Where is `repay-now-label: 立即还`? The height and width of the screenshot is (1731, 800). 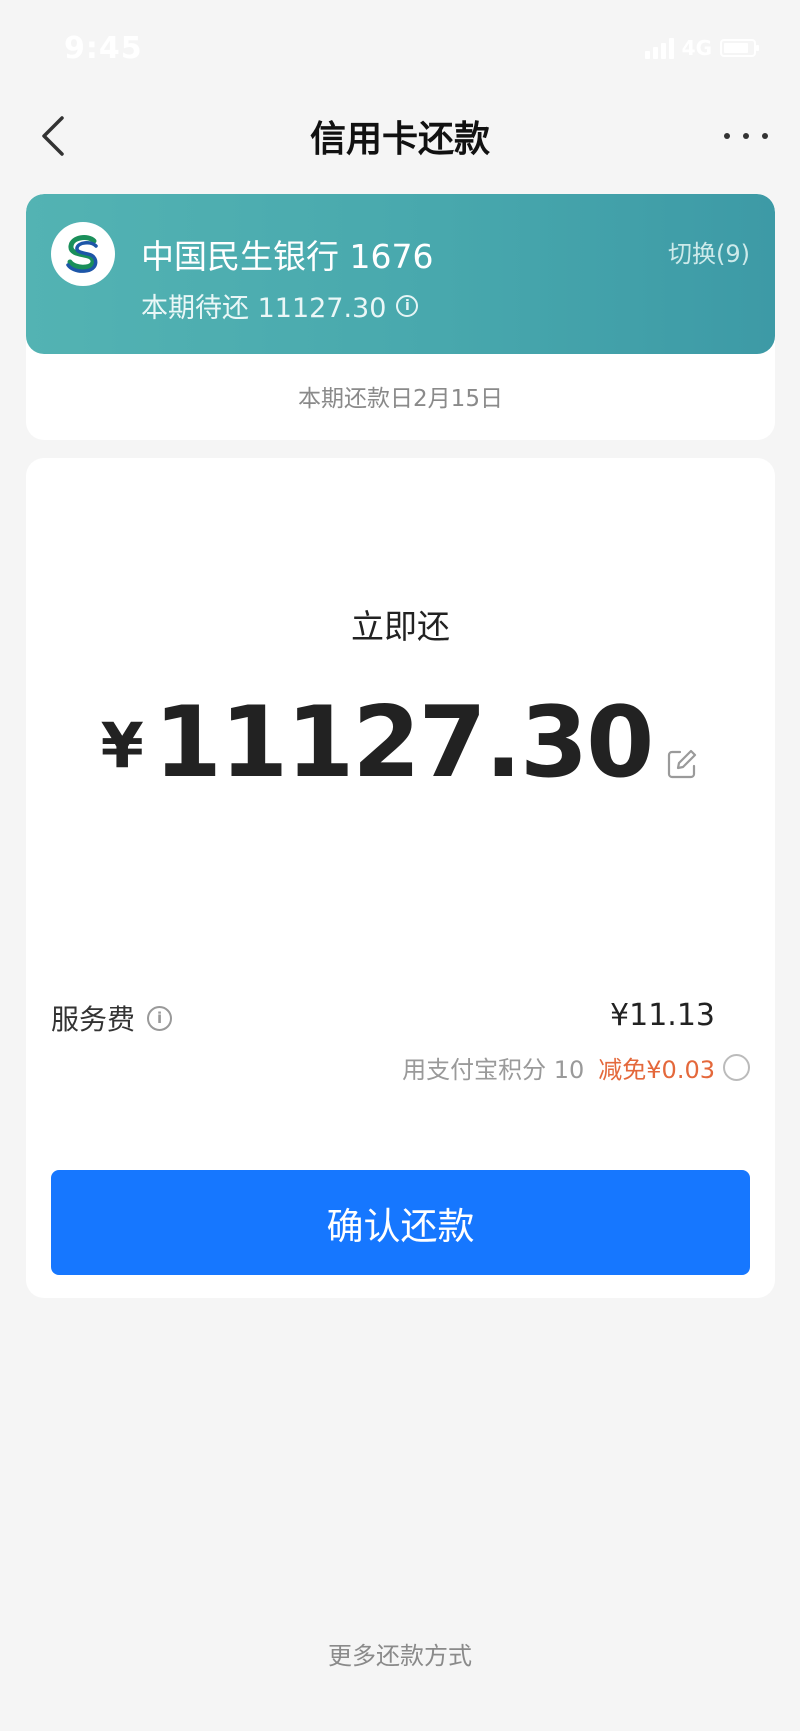 repay-now-label: 立即还 is located at coordinates (400, 626).